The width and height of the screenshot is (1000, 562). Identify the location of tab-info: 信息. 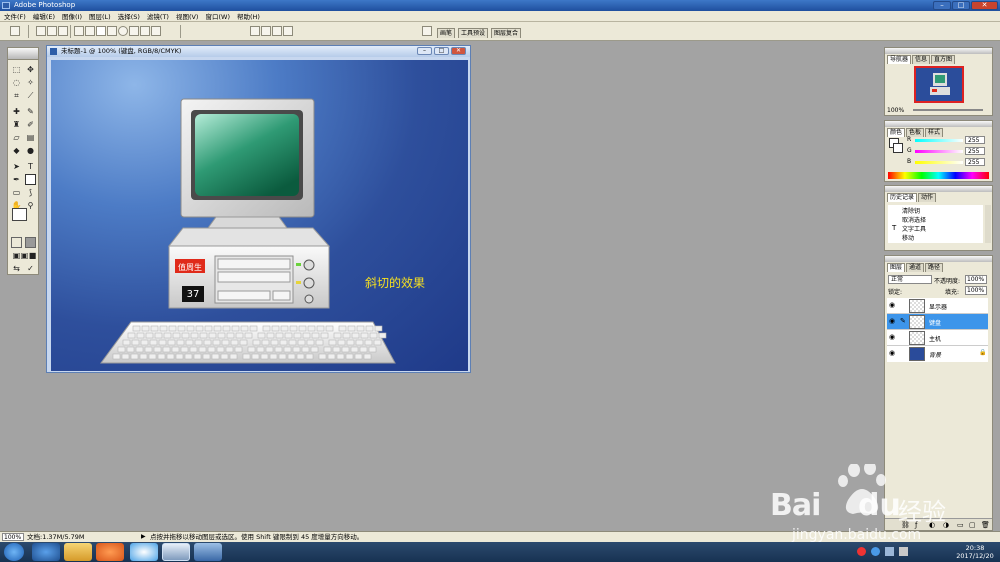
(921, 59).